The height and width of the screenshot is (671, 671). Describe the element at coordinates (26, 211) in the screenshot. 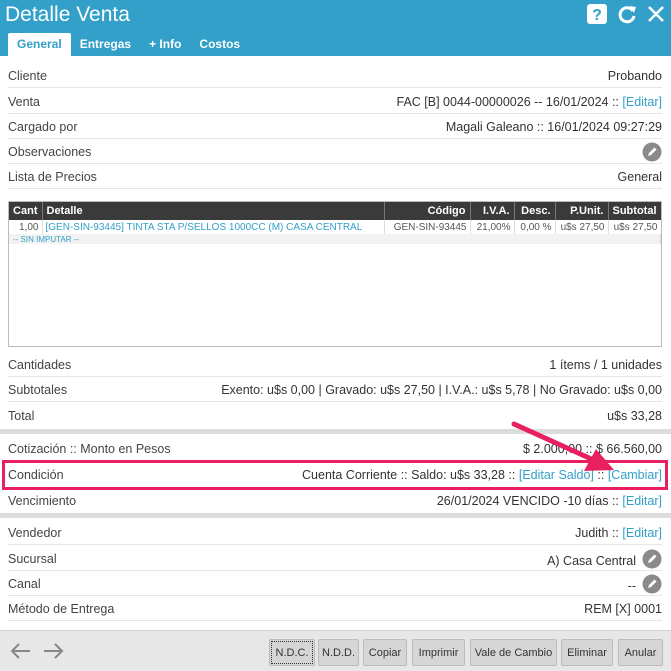

I see `col-cant: Cant` at that location.